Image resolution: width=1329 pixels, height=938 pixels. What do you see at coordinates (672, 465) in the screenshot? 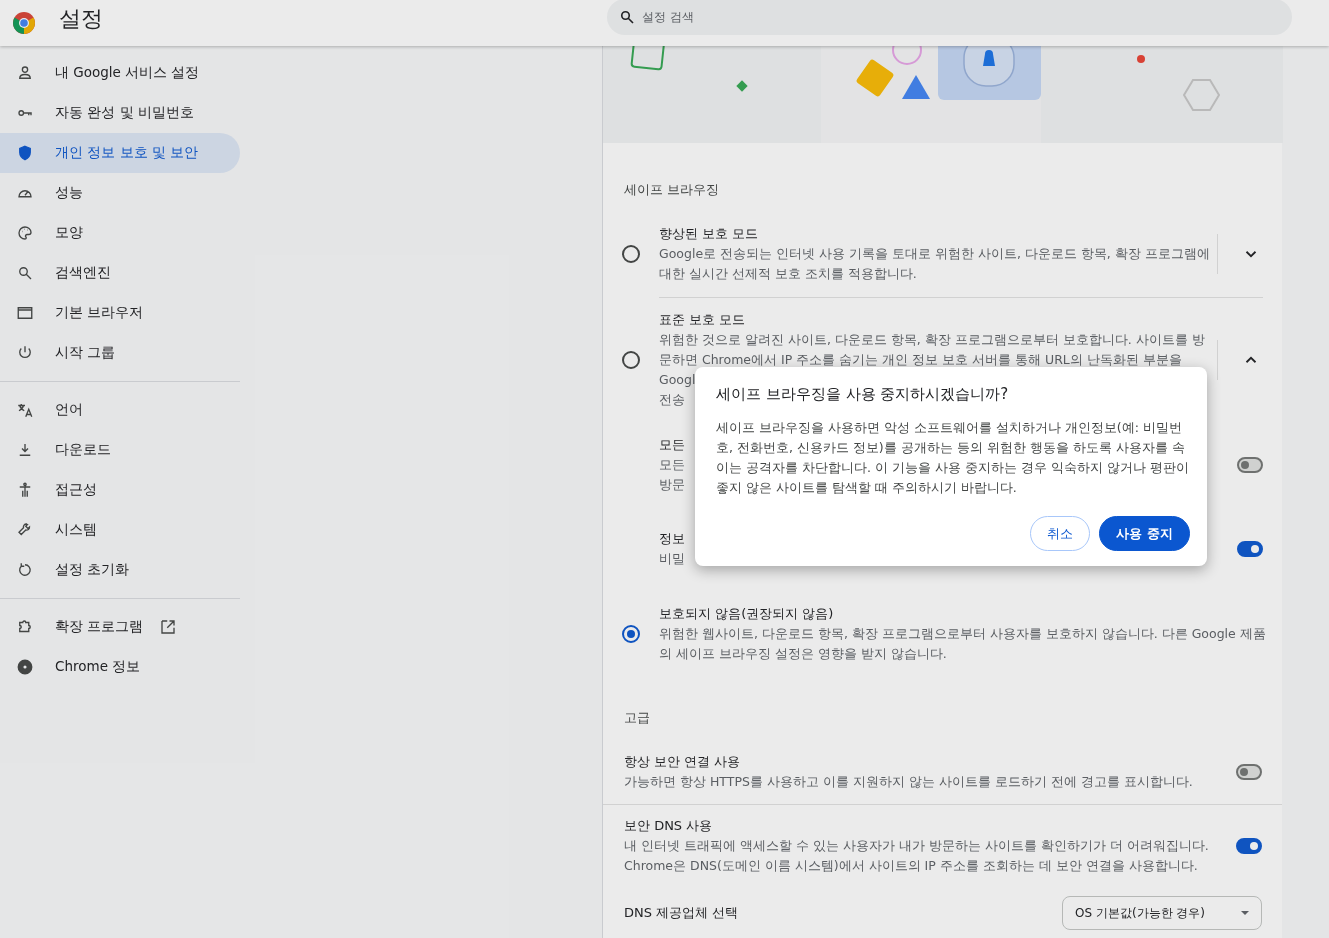
I see `description-line: 모든` at bounding box center [672, 465].